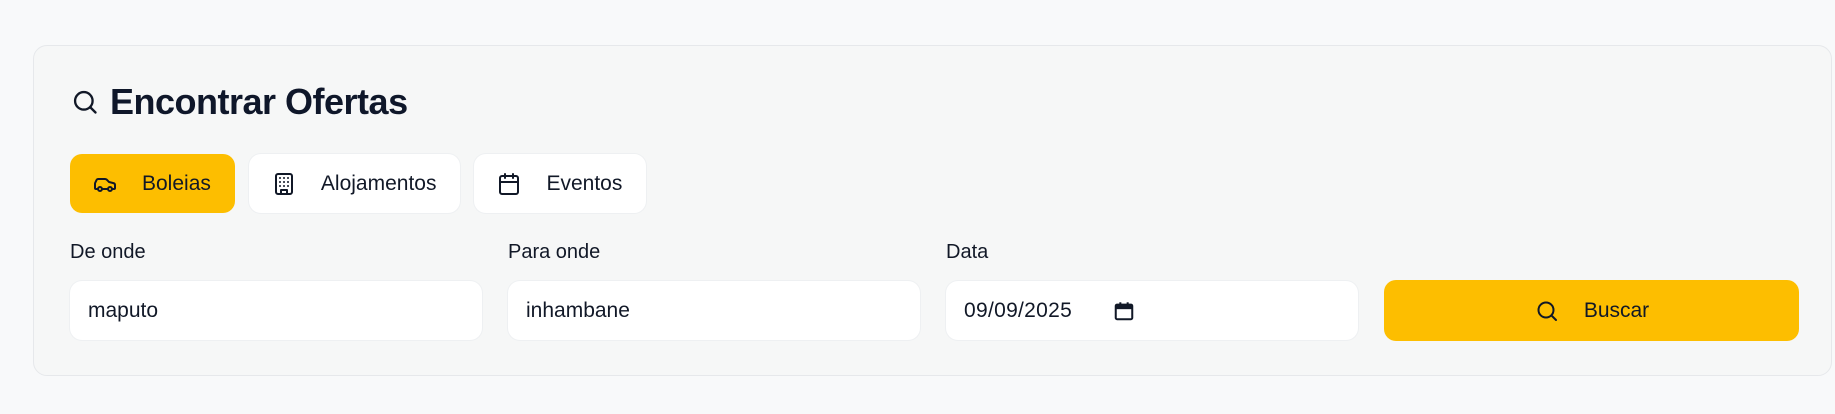  I want to click on search-button: Buscar, so click(1591, 310).